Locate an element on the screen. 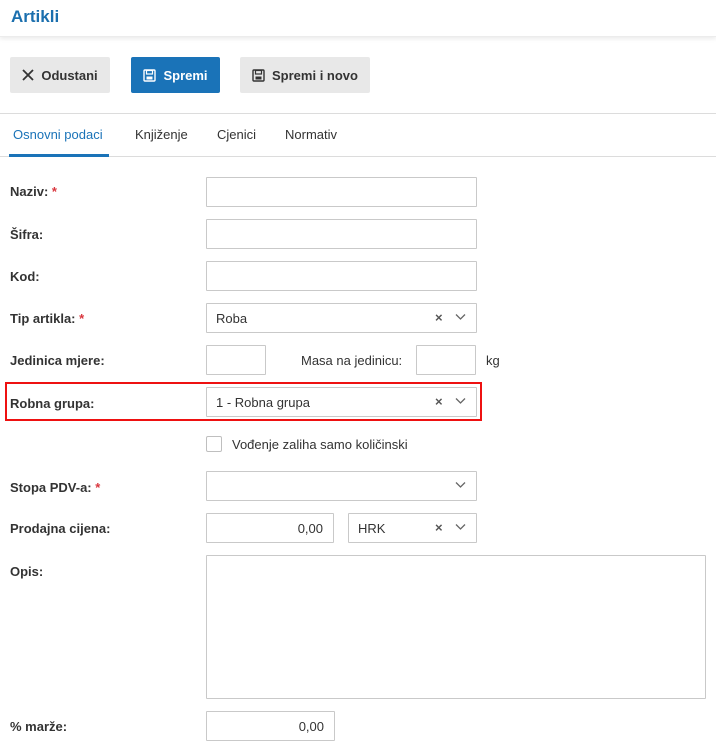  kod-input is located at coordinates (341, 276).